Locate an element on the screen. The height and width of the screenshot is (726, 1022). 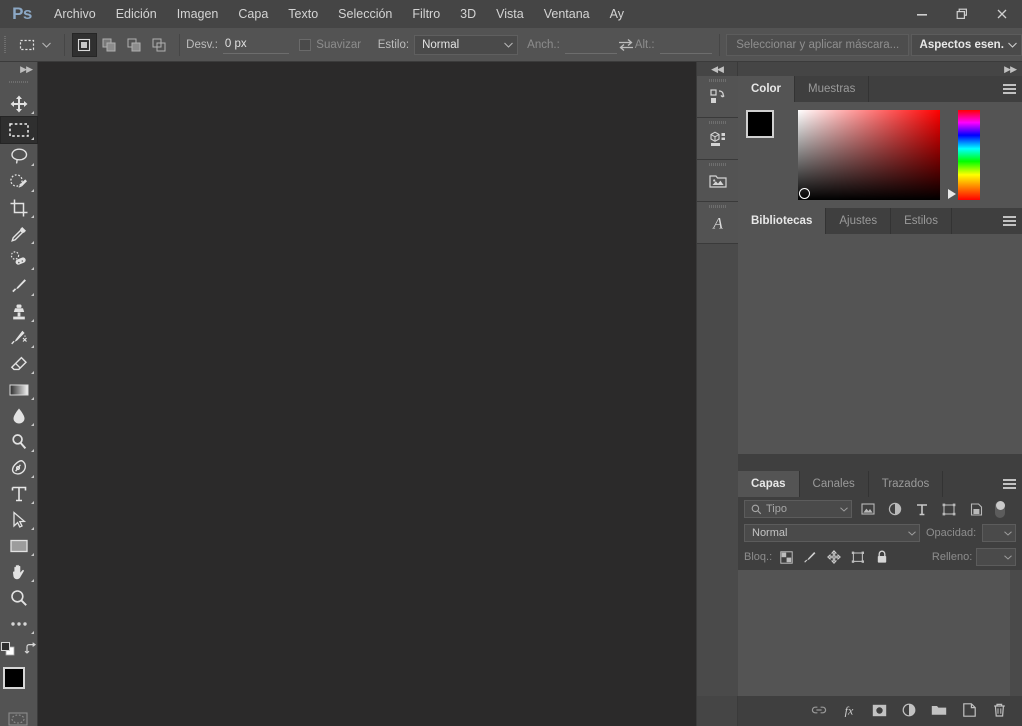
height-input is located at coordinates (685, 44).